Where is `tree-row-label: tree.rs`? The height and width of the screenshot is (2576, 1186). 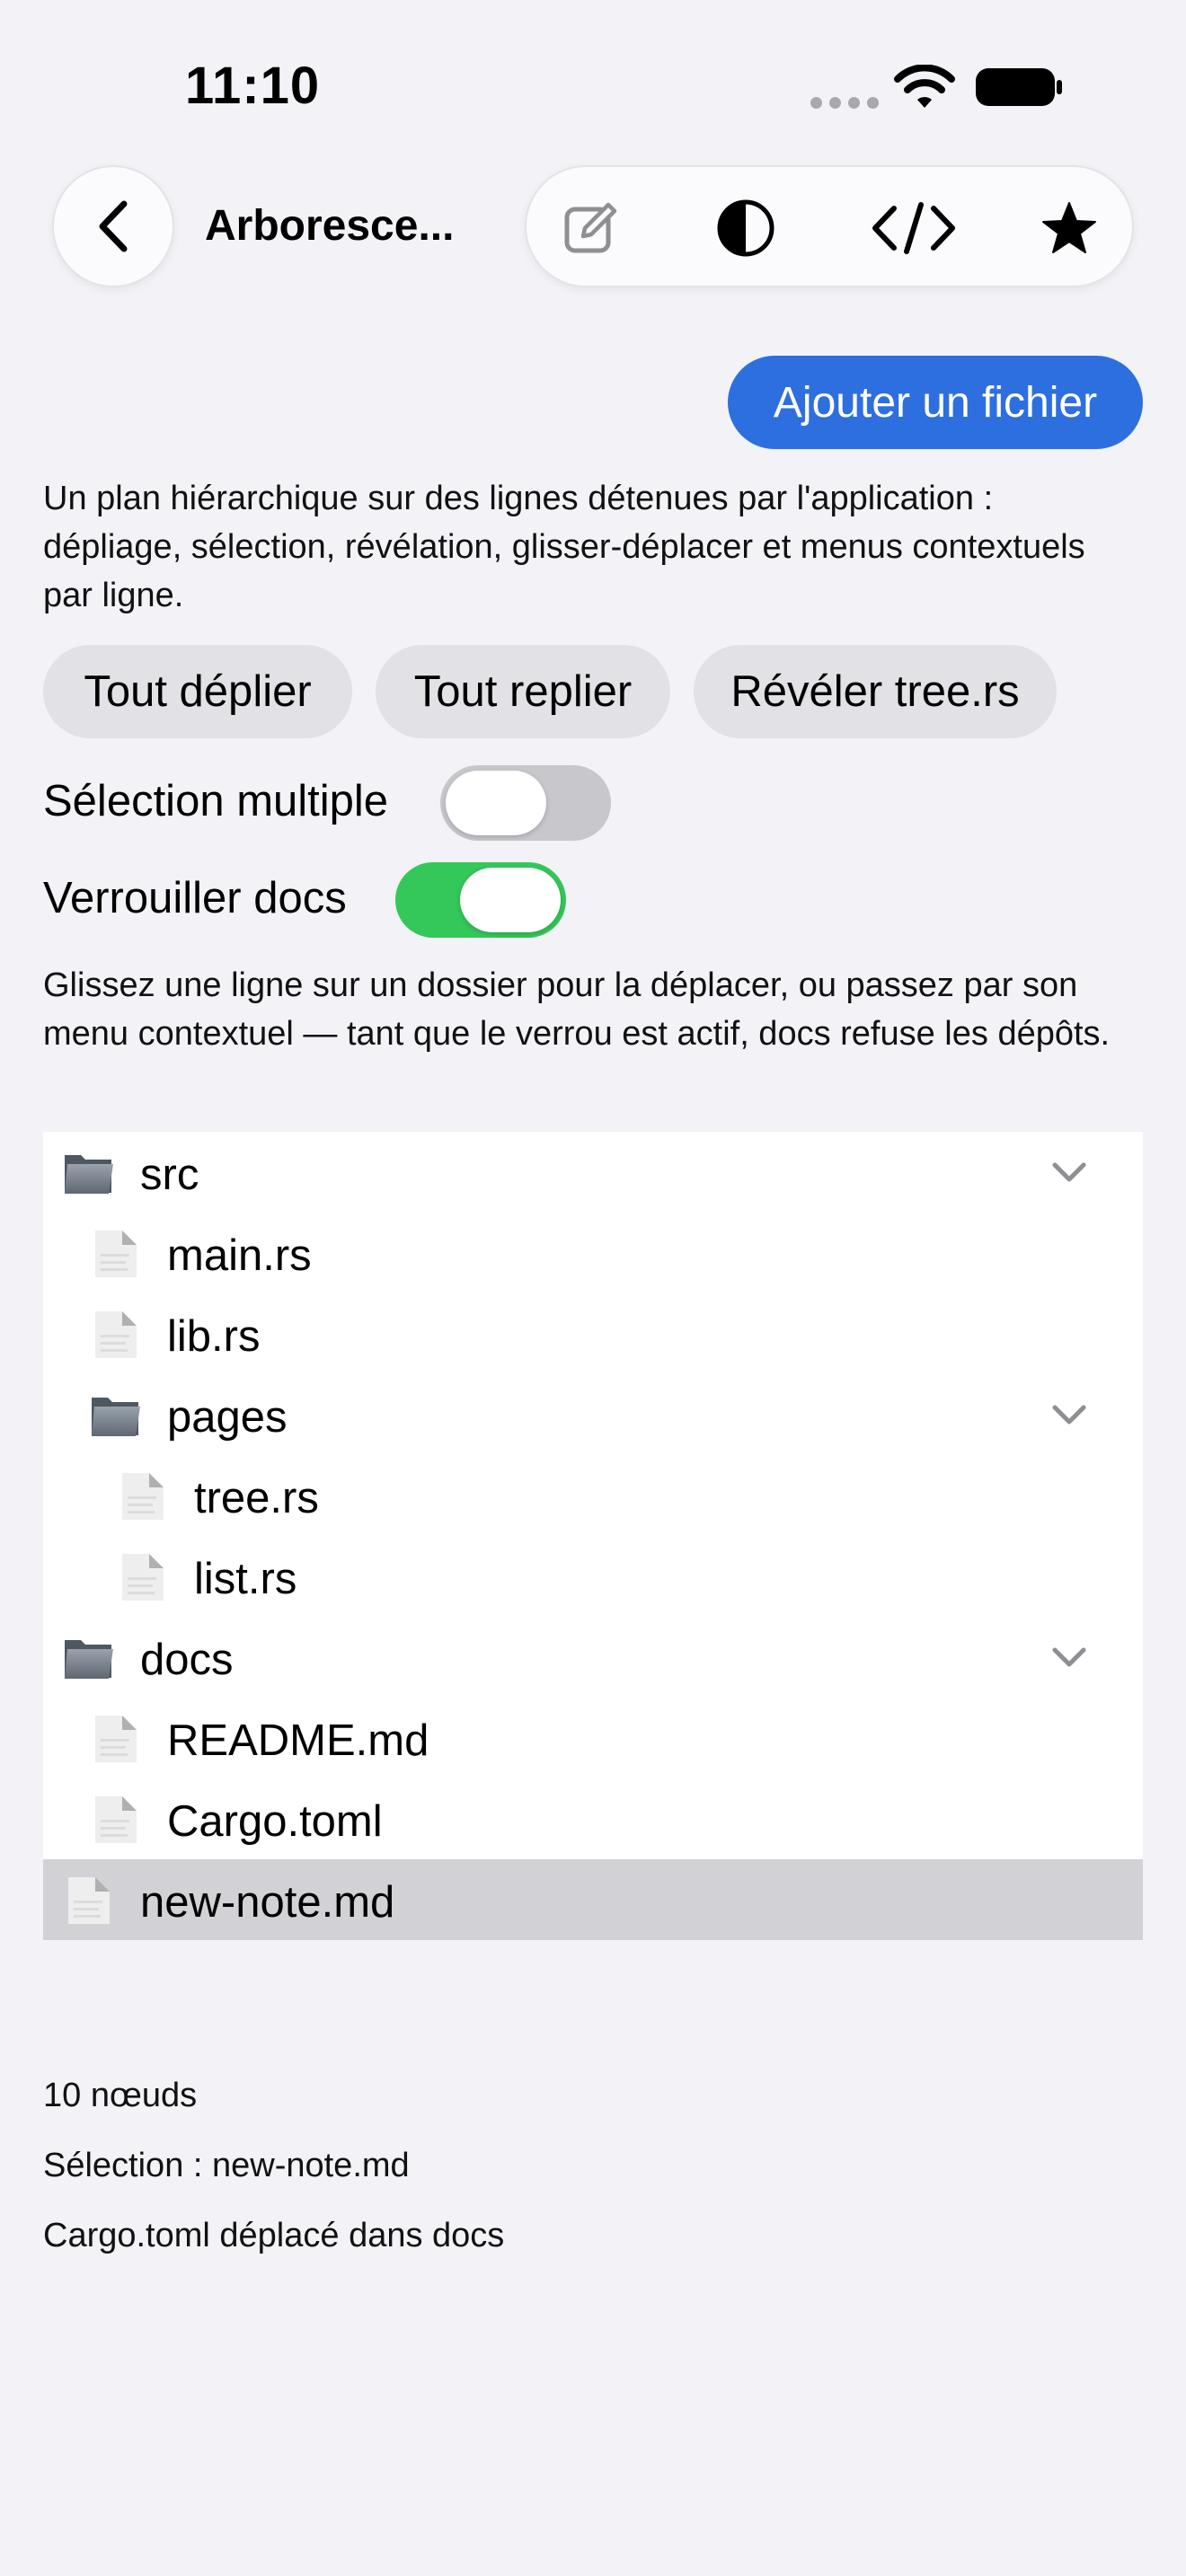
tree-row-label: tree.rs is located at coordinates (256, 1498).